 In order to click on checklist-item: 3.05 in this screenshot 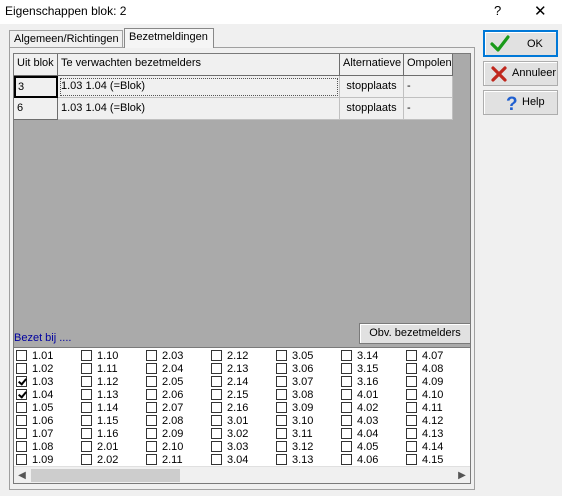, I will do `click(306, 356)`.